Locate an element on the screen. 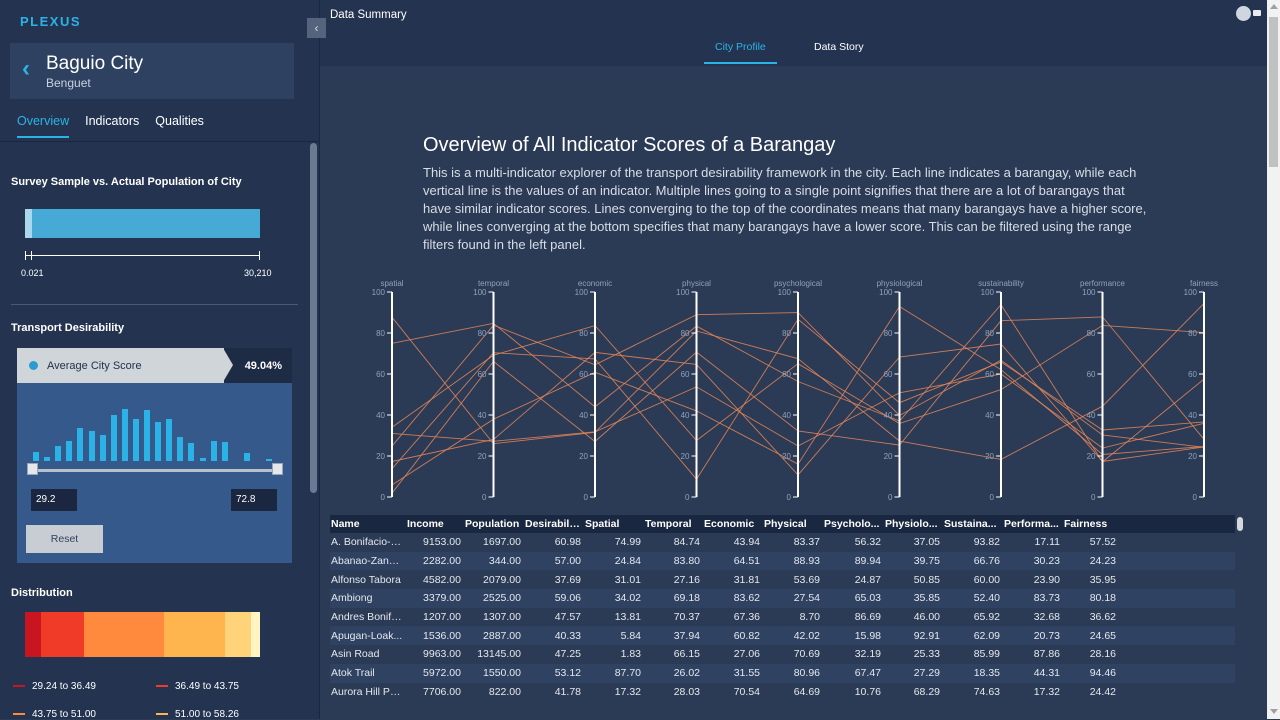 Image resolution: width=1280 pixels, height=720 pixels. table-cell: 80.18 is located at coordinates (1102, 598).